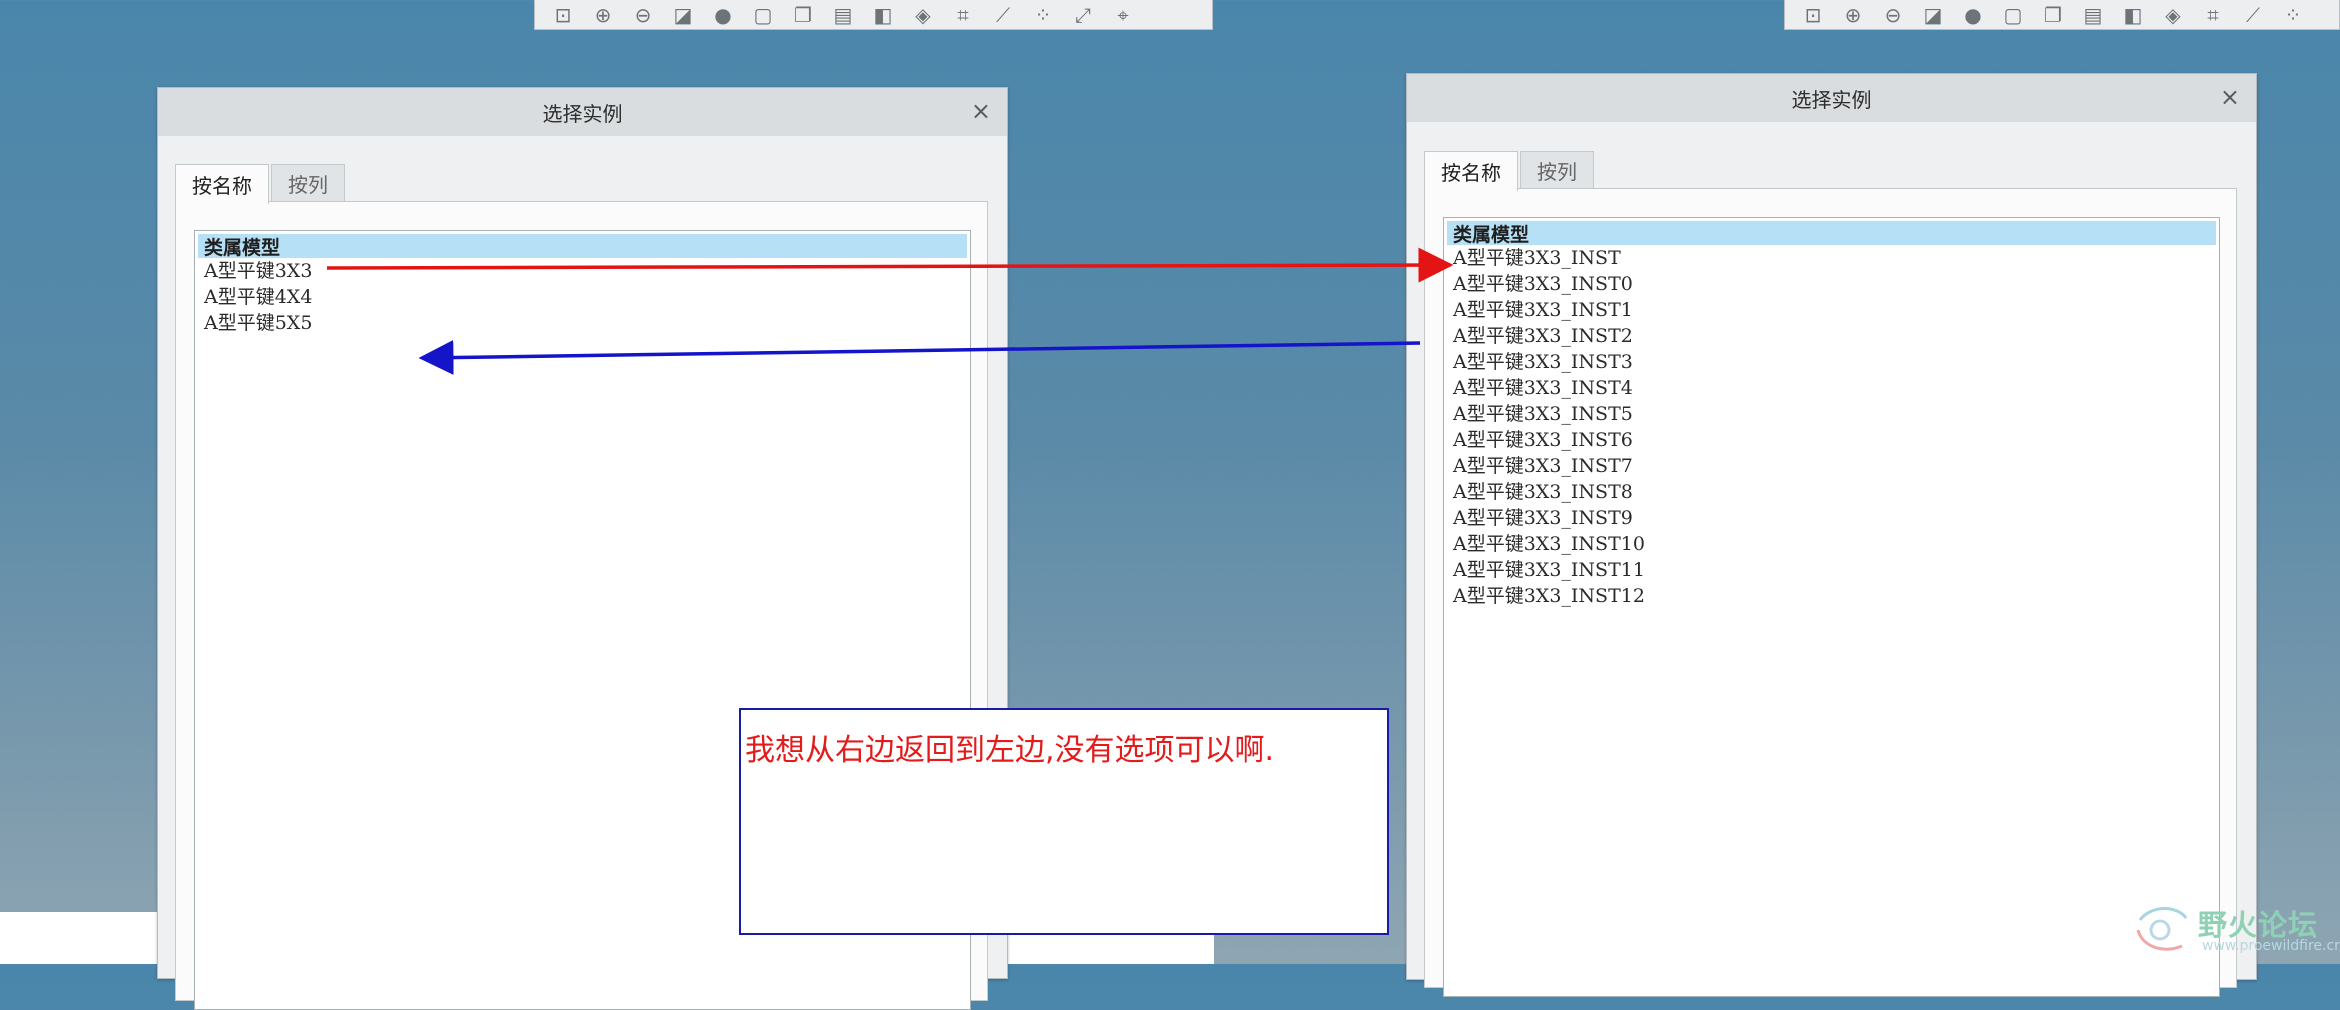 The width and height of the screenshot is (2340, 1010). I want to click on watermark-url: www.proewildfire.cn, so click(2271, 946).